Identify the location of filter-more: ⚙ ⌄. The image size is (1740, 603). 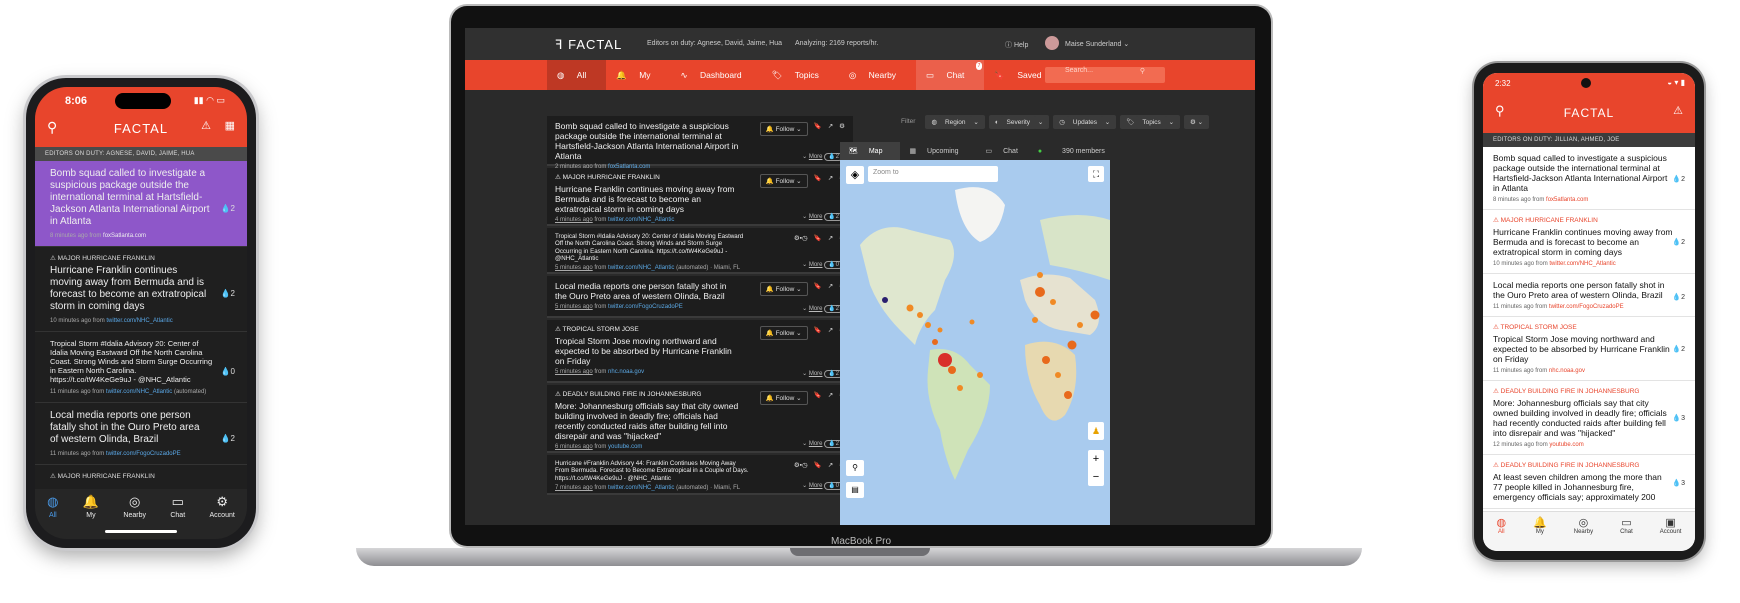
(1197, 122).